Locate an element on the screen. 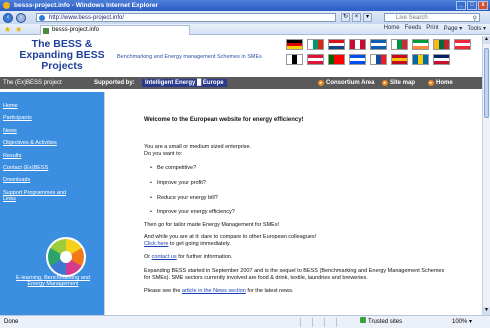 The height and width of the screenshot is (328, 490). sidebar-item-contact: Contact (Ex)BESS is located at coordinates (25, 168).